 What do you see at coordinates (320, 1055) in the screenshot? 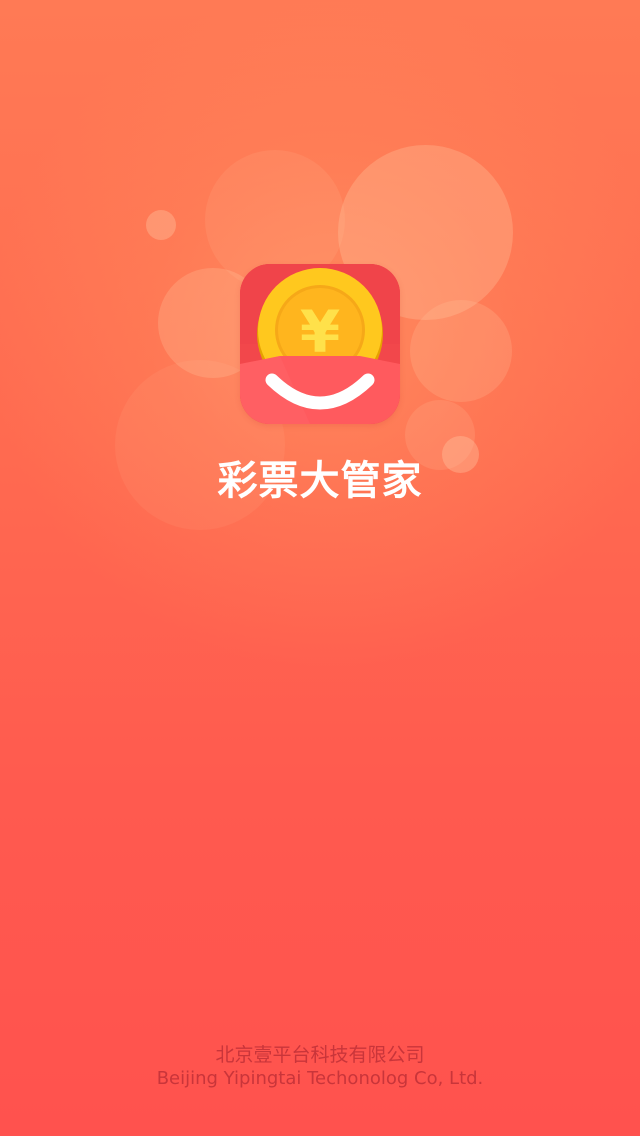
I see `company-name-cn: 北京壹平台科技有限公司` at bounding box center [320, 1055].